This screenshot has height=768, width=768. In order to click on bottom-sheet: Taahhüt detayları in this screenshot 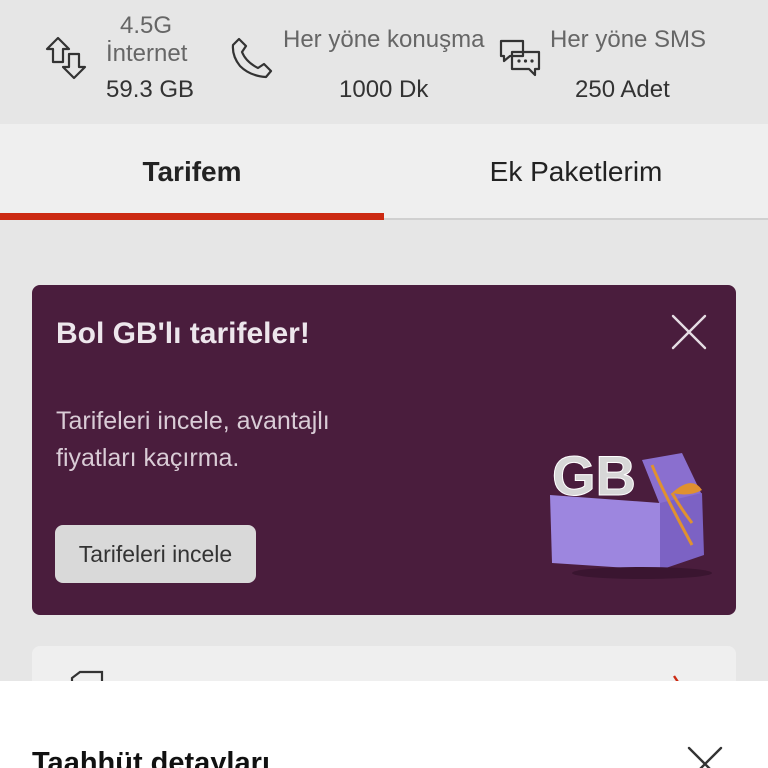, I will do `click(384, 724)`.